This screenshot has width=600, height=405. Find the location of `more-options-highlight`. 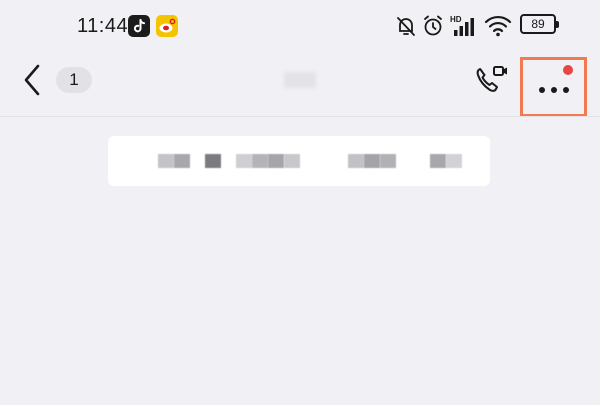

more-options-highlight is located at coordinates (553, 87).